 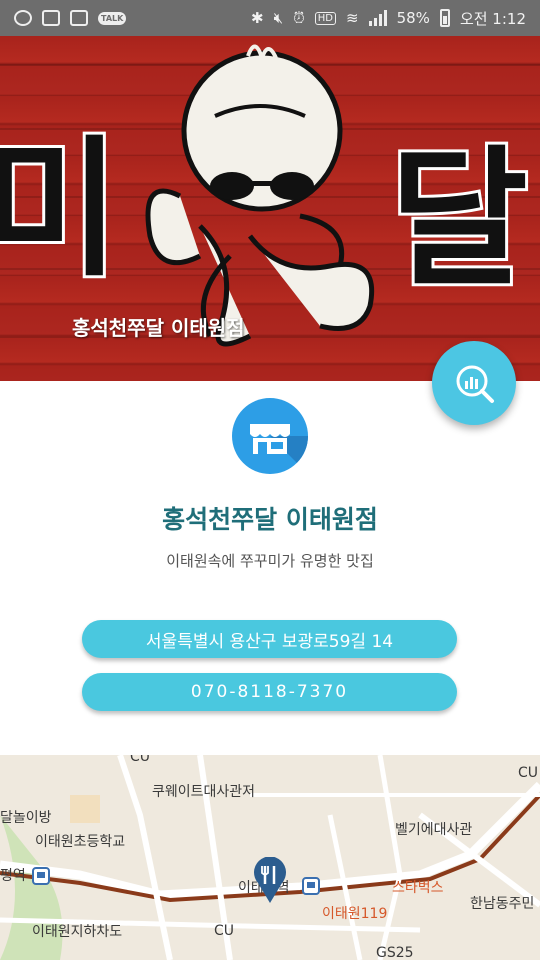 I want to click on map-label-cu-bottom: CU, so click(x=224, y=931).